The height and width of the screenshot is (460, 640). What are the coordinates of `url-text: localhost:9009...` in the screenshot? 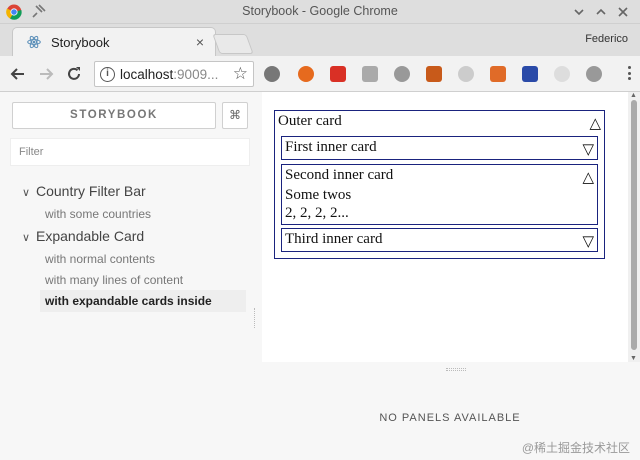 It's located at (174, 74).